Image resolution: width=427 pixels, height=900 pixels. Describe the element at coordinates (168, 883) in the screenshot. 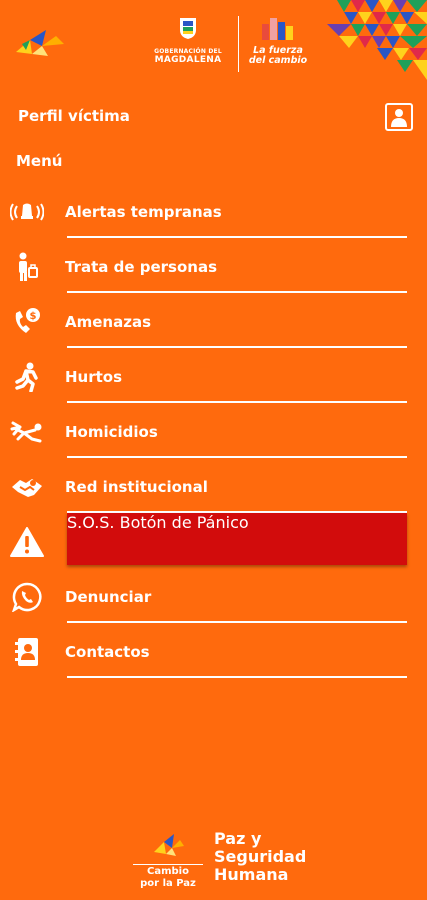

I see `cambio-line2: por la Paz` at that location.